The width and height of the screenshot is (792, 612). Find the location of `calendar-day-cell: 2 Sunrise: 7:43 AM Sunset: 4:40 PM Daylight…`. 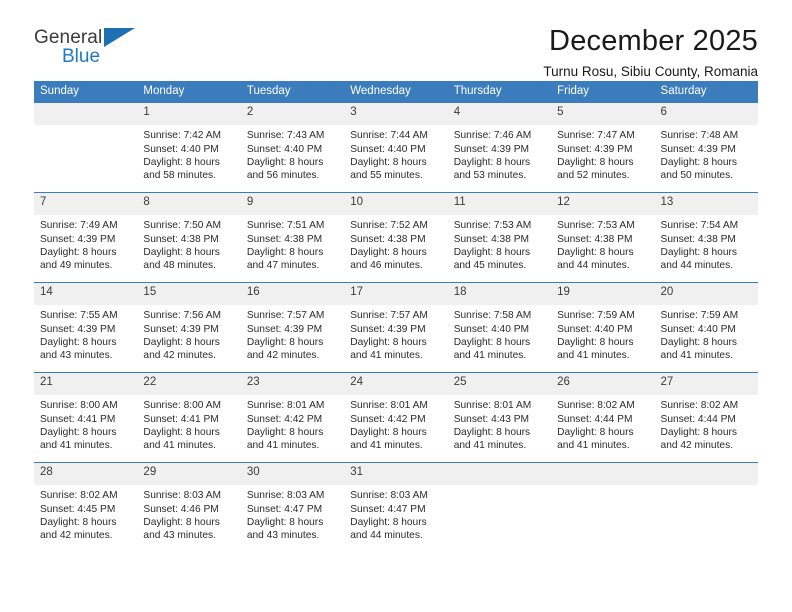

calendar-day-cell: 2 Sunrise: 7:43 AM Sunset: 4:40 PM Daylight… is located at coordinates (292, 148).